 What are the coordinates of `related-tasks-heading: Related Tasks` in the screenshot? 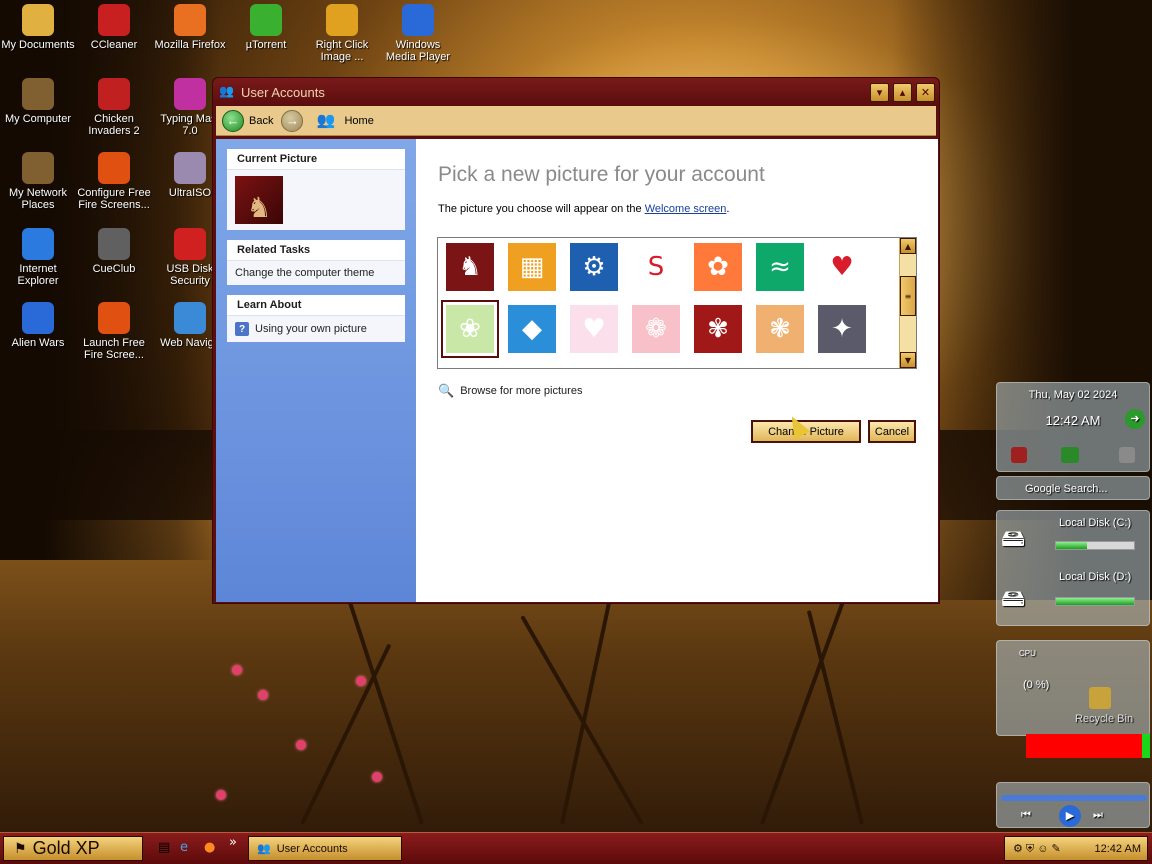 It's located at (316, 250).